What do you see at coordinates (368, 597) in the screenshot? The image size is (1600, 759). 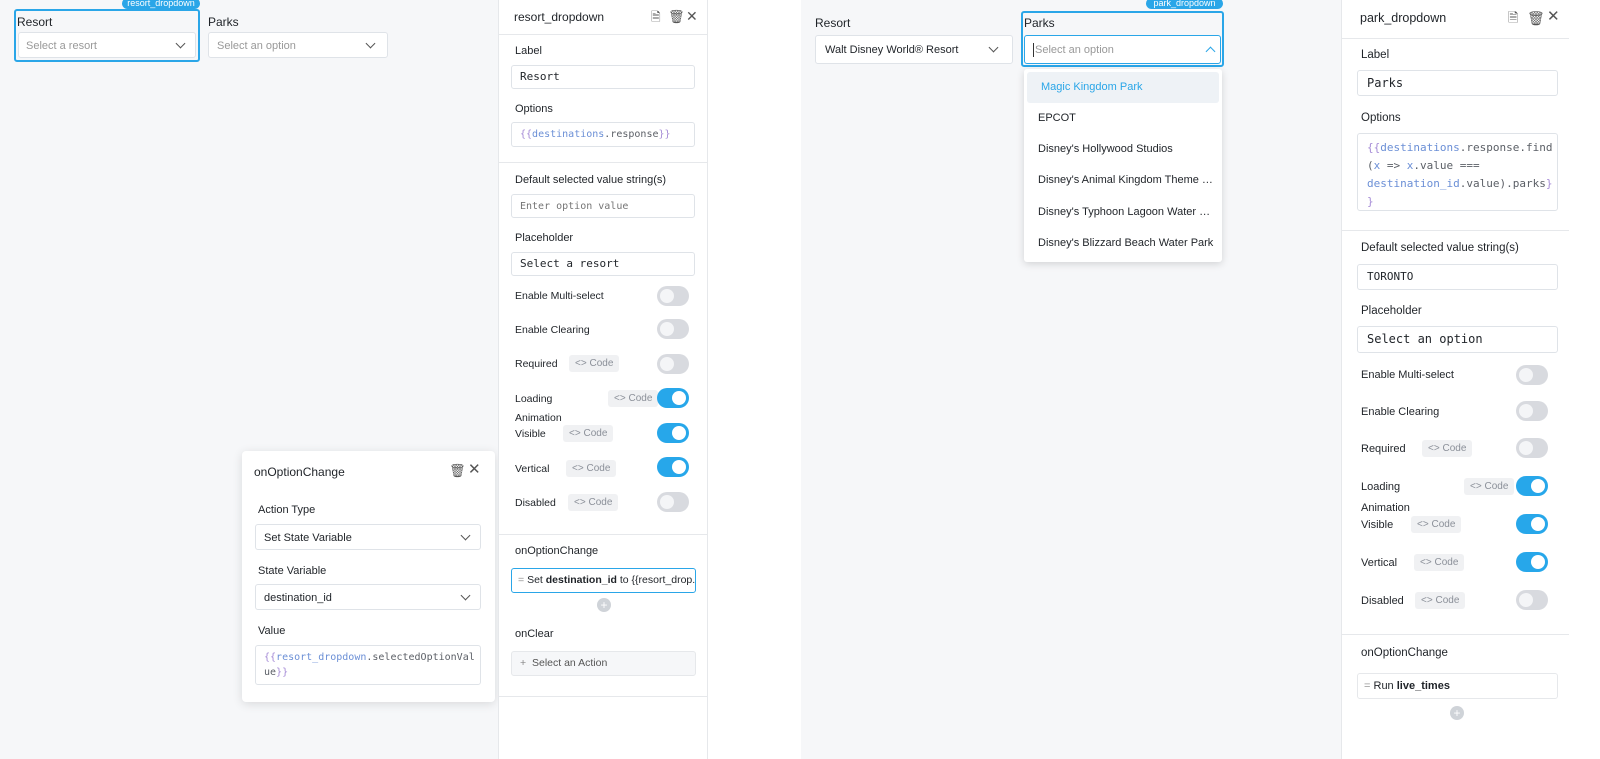 I see `state-variable-select: destination_id` at bounding box center [368, 597].